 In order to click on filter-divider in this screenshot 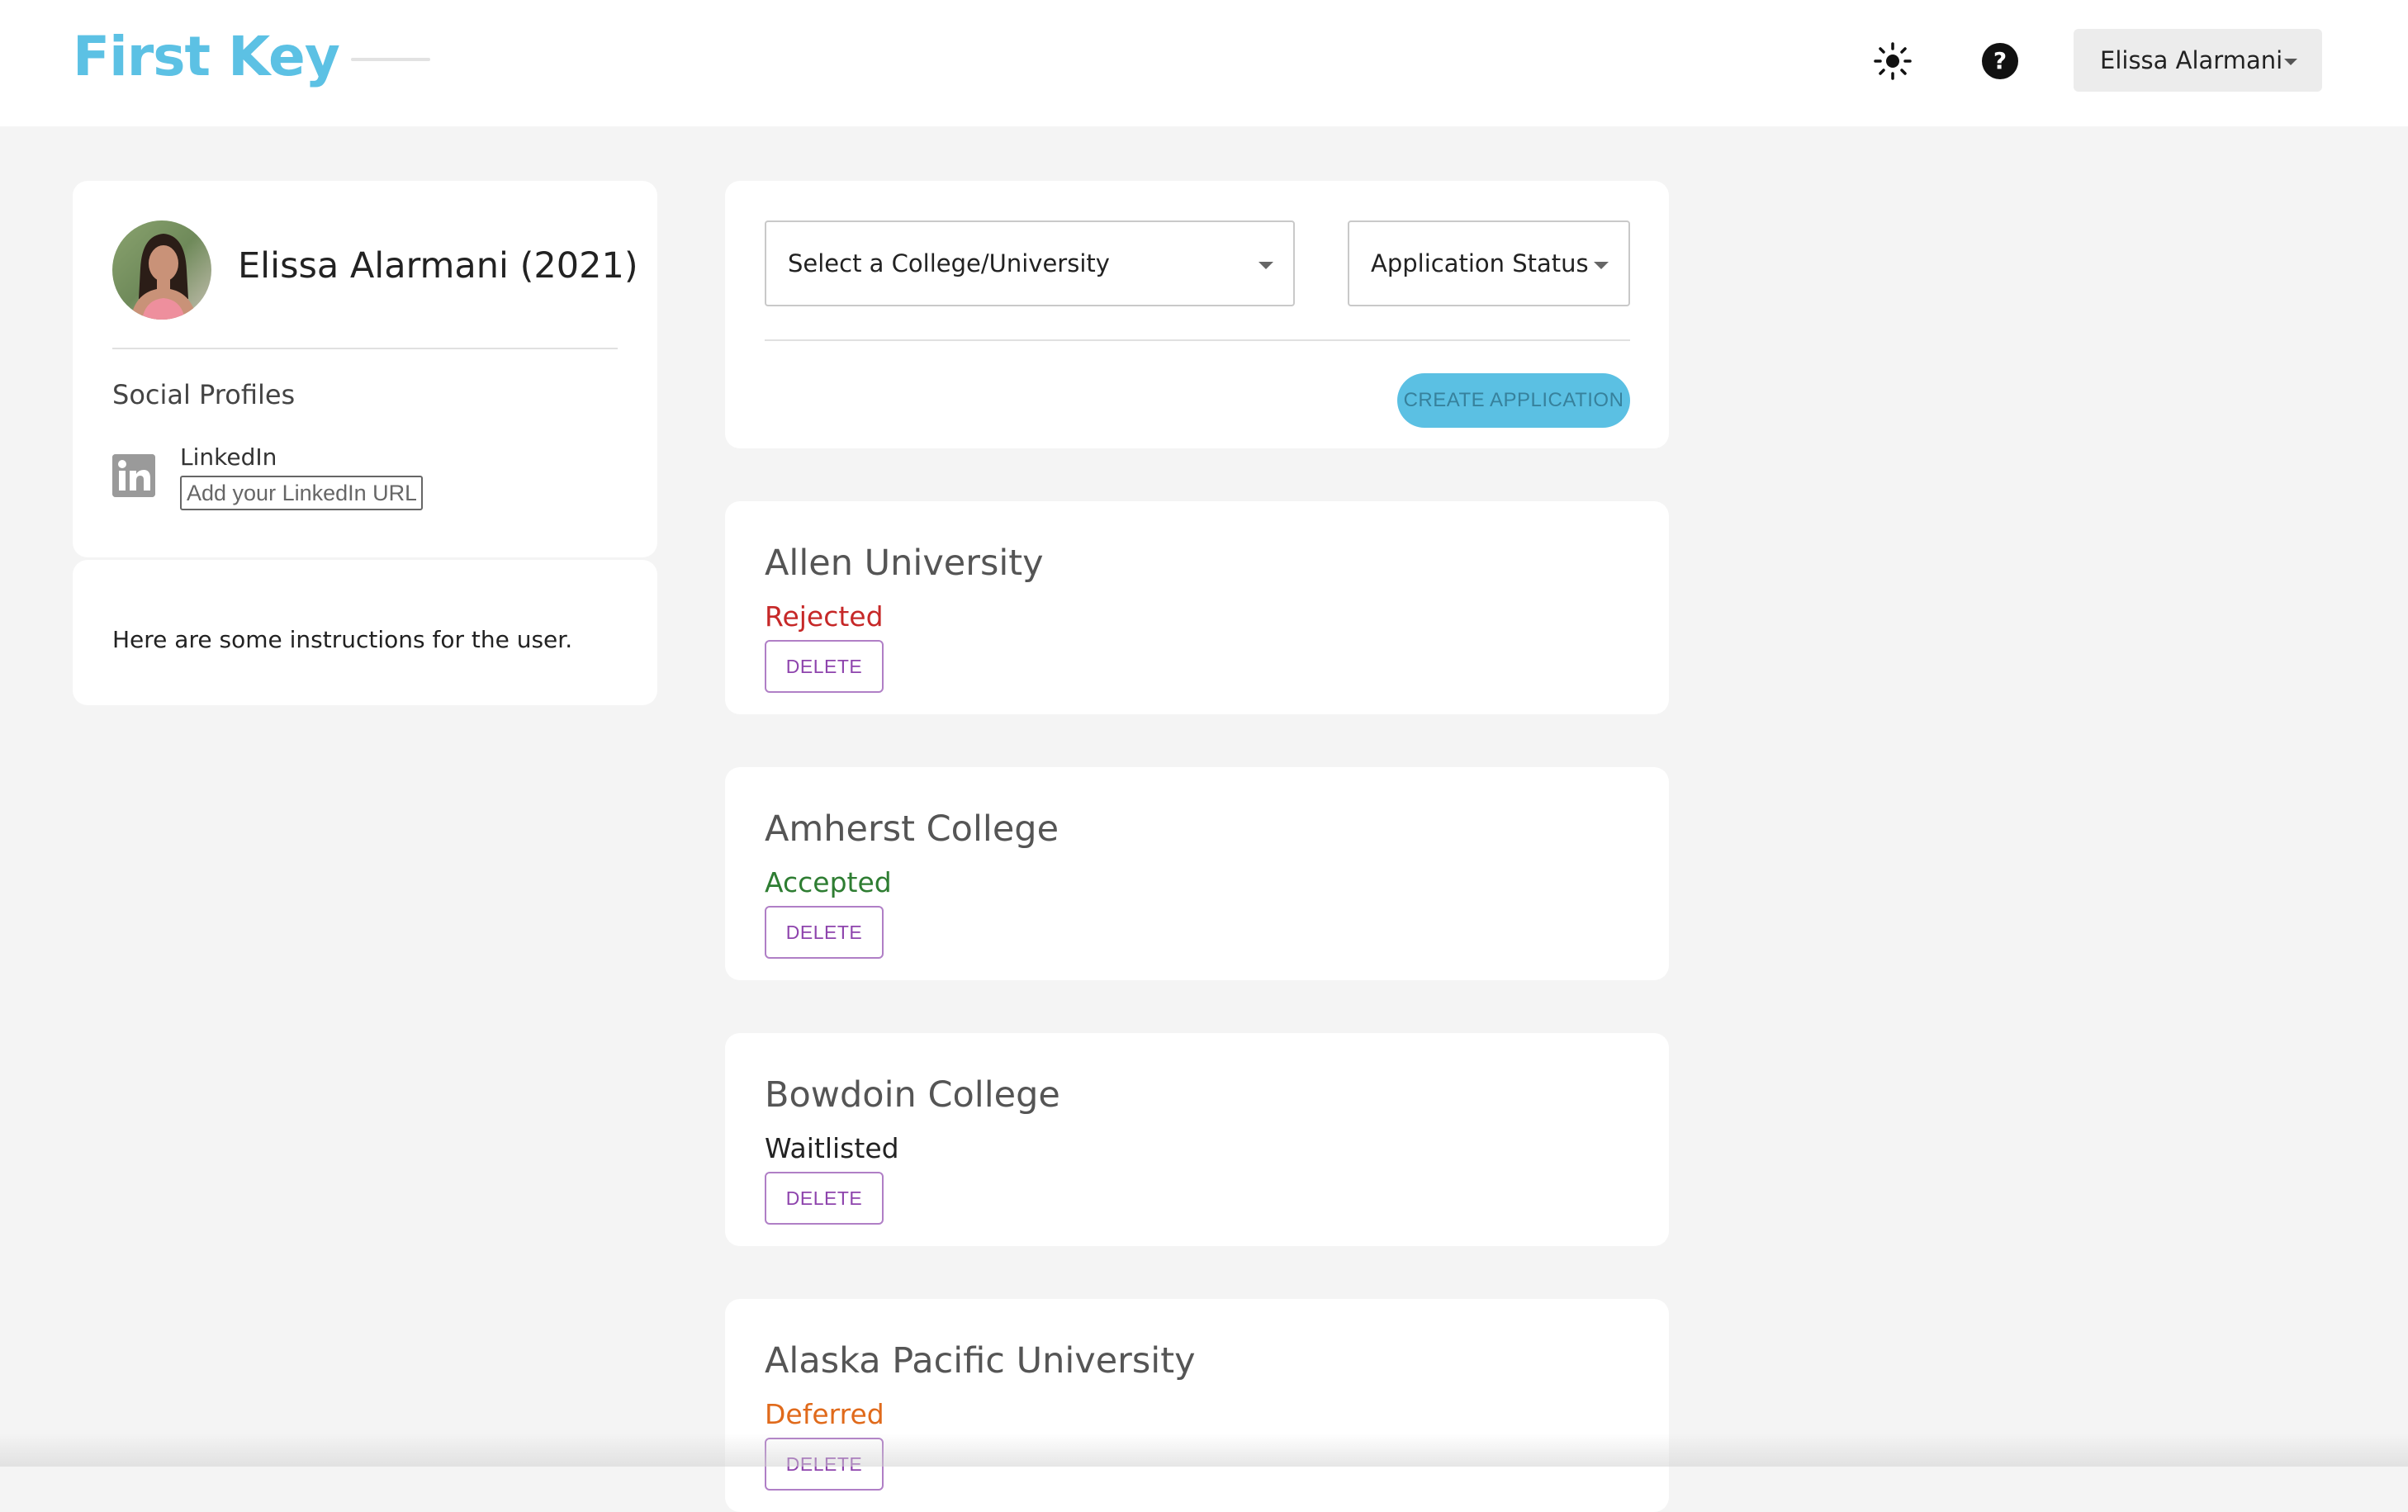, I will do `click(1197, 340)`.